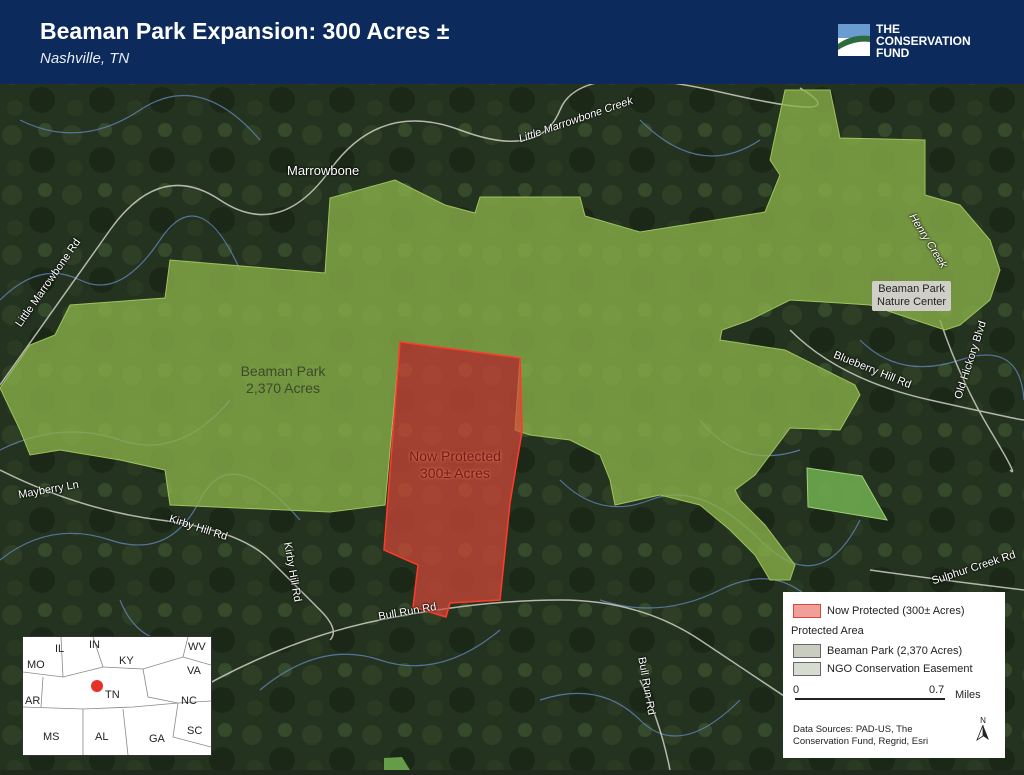  Describe the element at coordinates (854, 40) in the screenshot. I see `conservation-fund-logo-icon` at that location.